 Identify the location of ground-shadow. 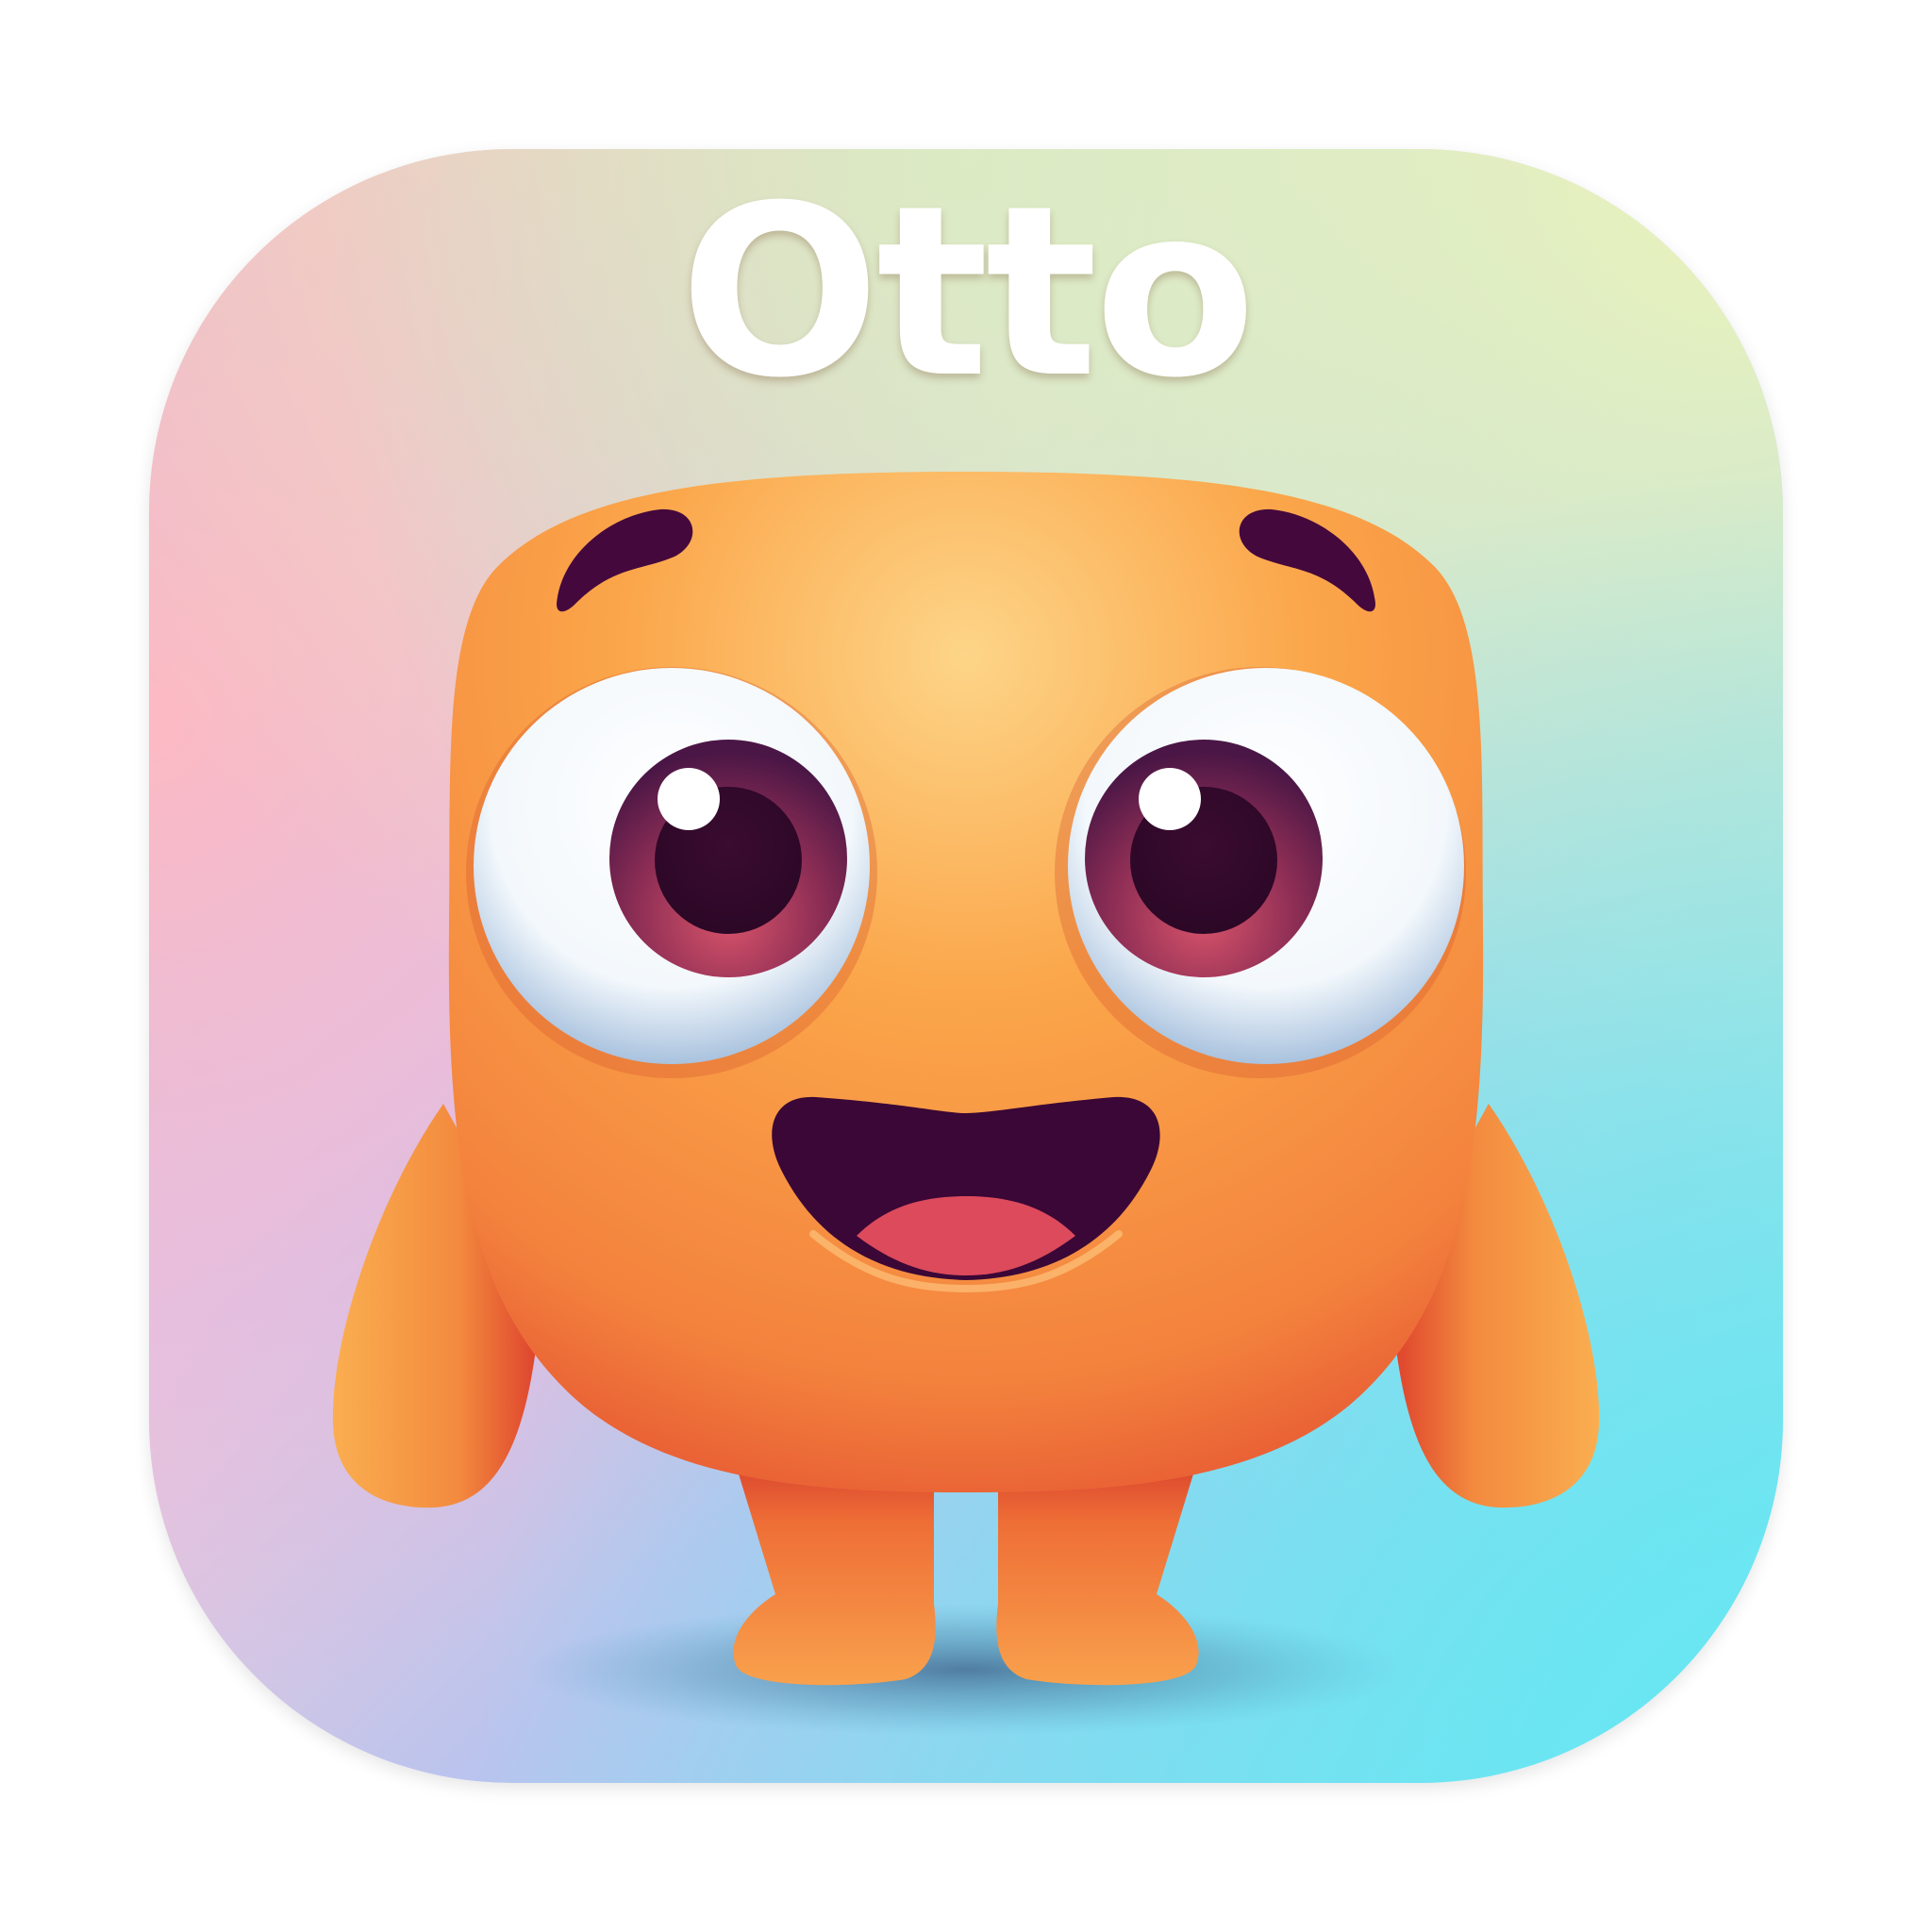
(966, 1670).